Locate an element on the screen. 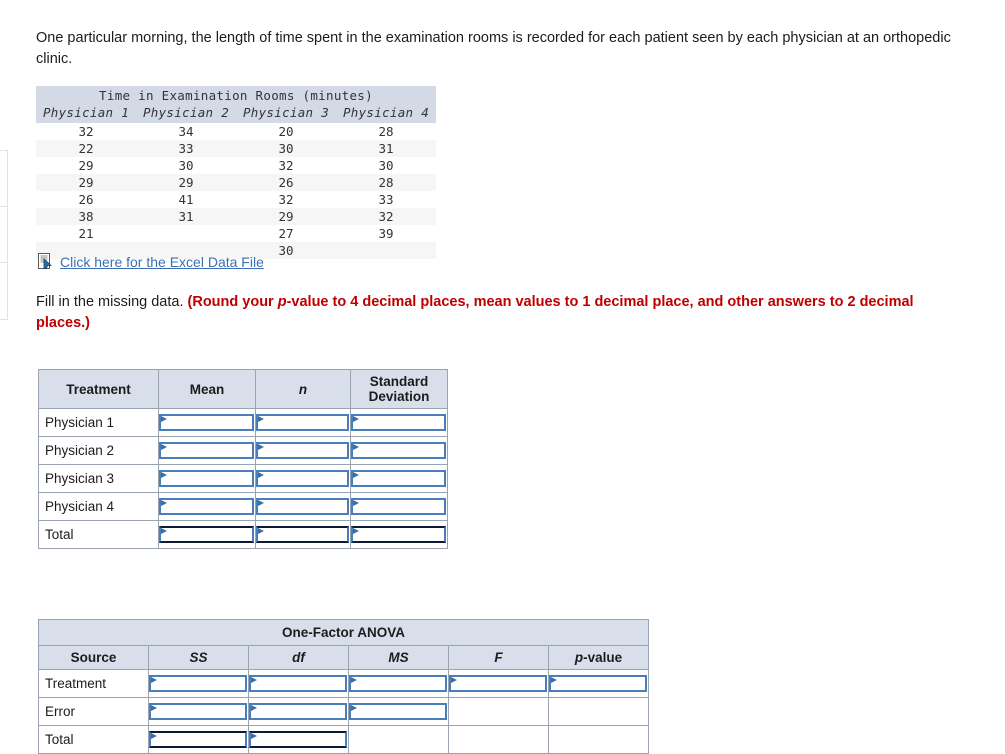  header-mean: Mean is located at coordinates (207, 389).